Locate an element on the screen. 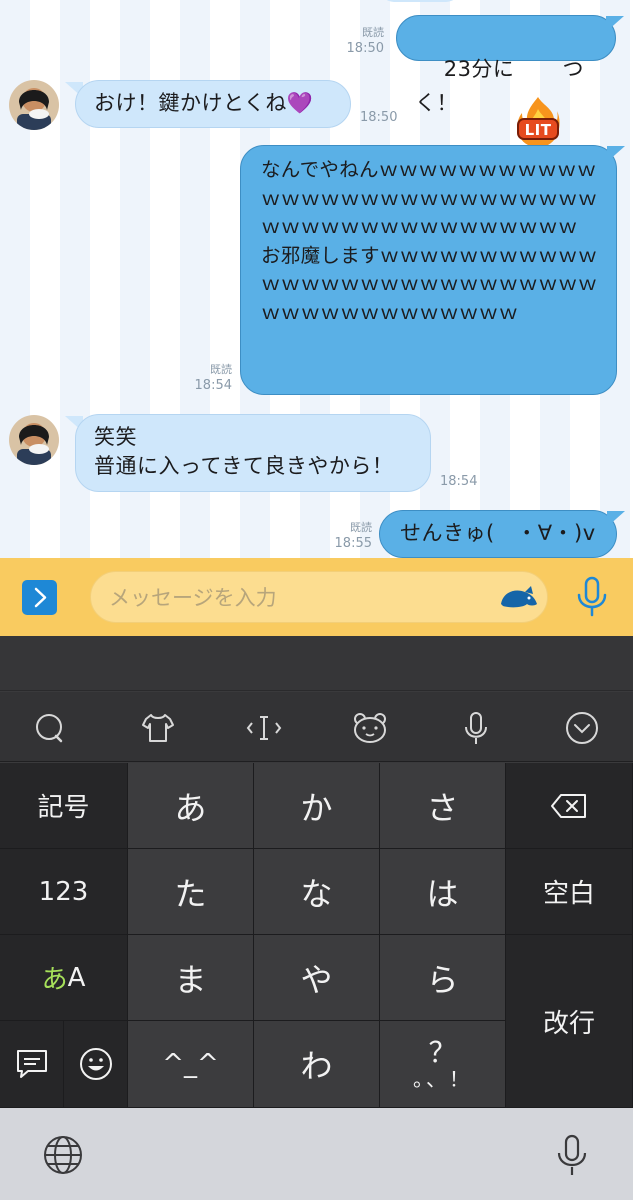 The image size is (633, 1200). bubble-tail is located at coordinates (616, 519).